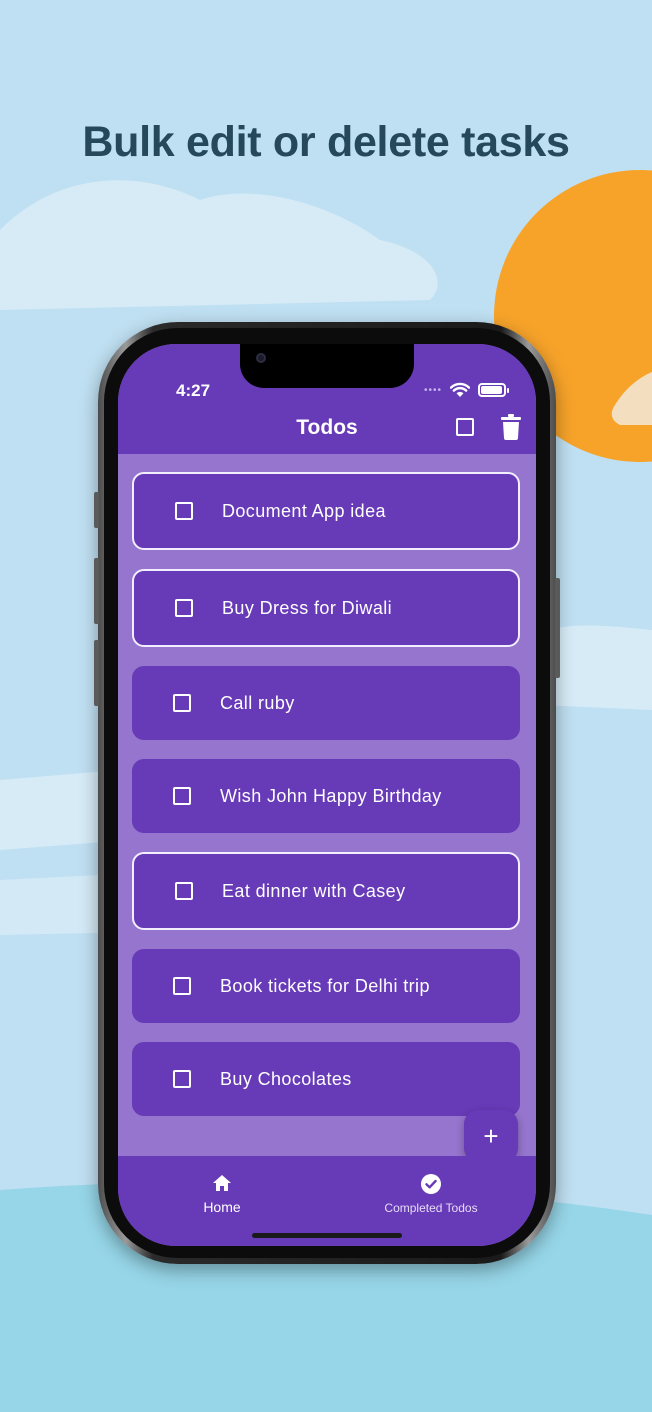  I want to click on plus-icon: +, so click(491, 1135).